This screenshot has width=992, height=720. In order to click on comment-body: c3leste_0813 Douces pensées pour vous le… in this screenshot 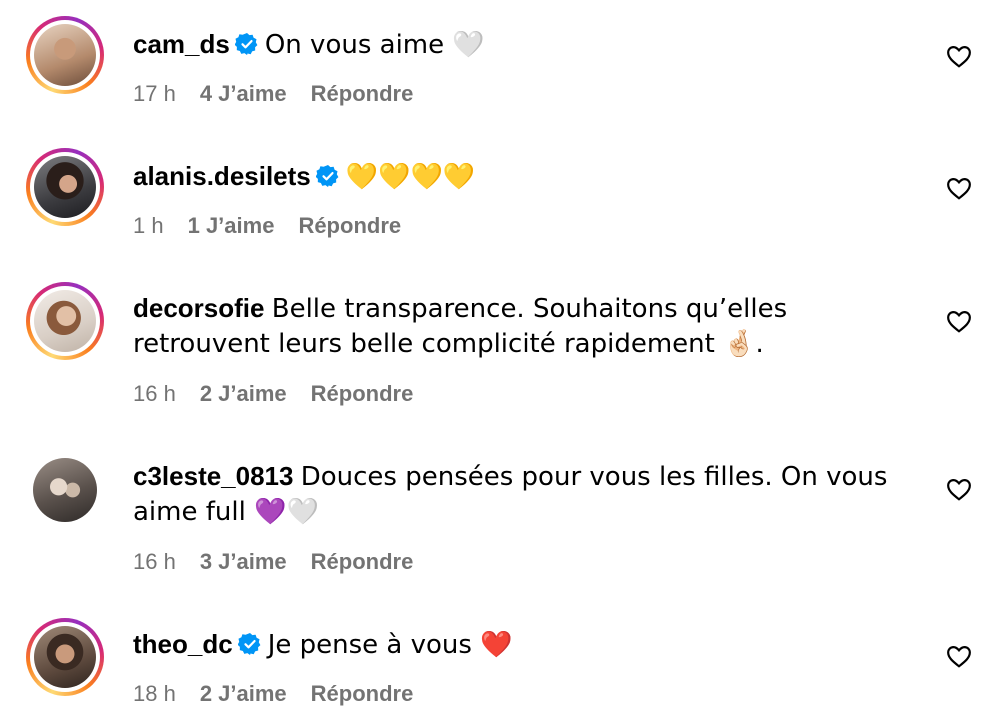, I will do `click(528, 494)`.